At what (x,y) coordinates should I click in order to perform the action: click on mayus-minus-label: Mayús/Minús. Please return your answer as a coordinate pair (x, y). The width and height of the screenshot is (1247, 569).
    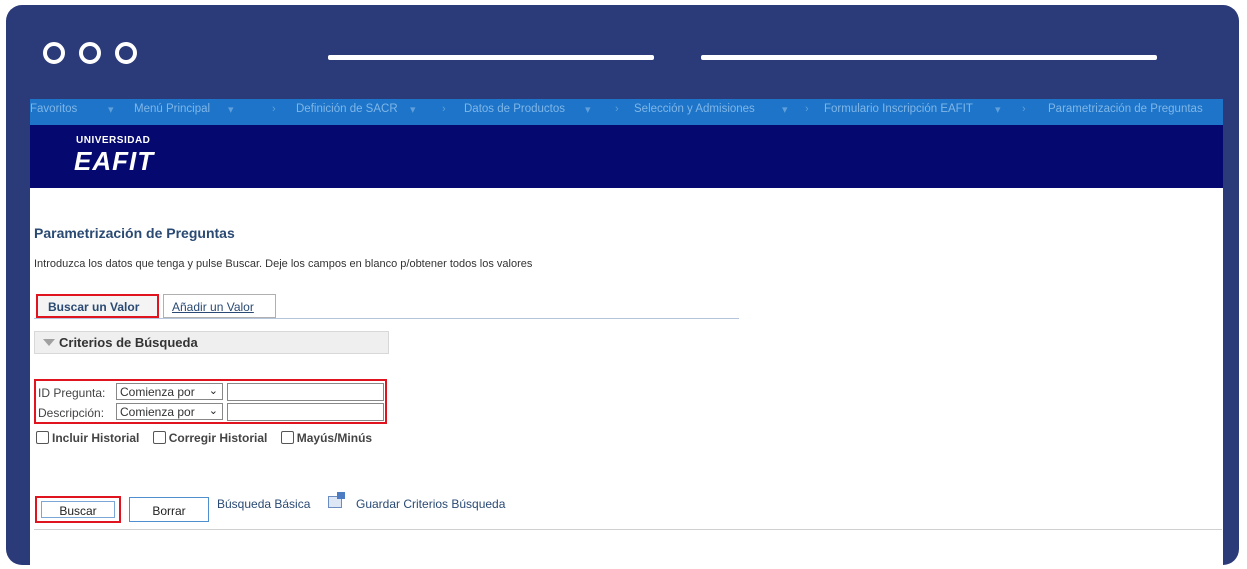
    Looking at the image, I should click on (334, 438).